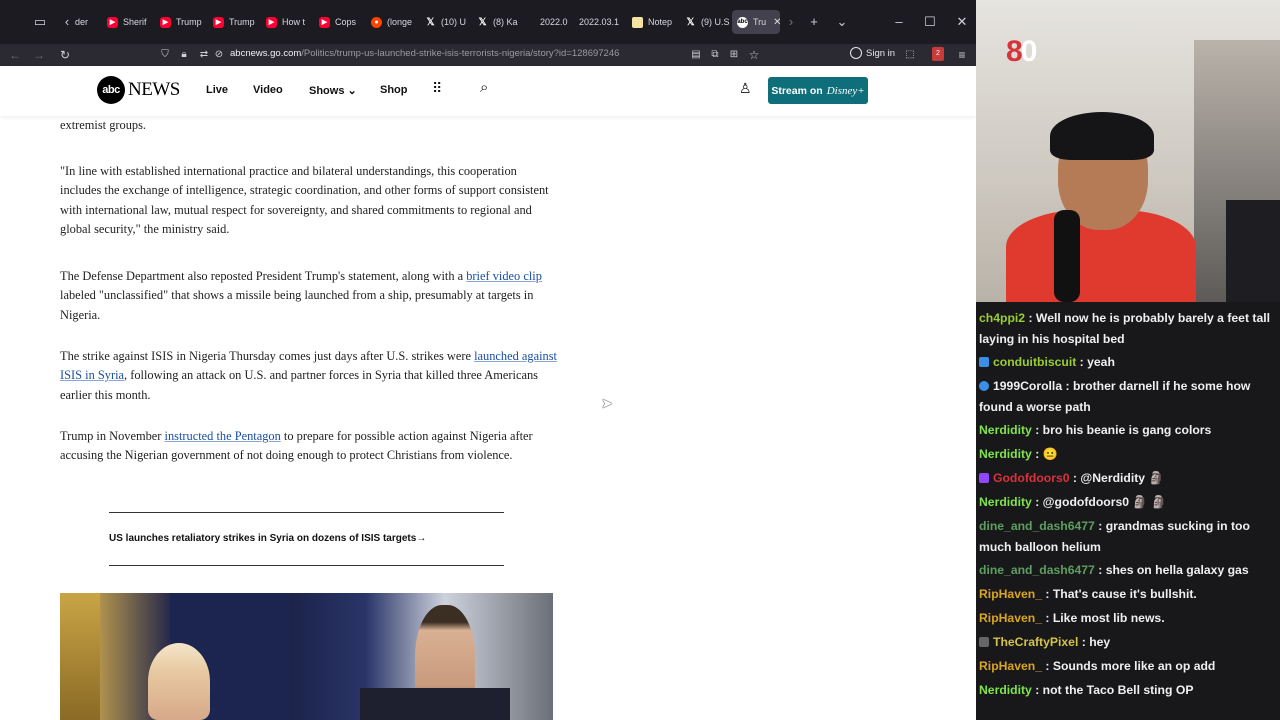 The height and width of the screenshot is (720, 1280). Describe the element at coordinates (842, 22) in the screenshot. I see `tab-list-chevron-icon: ⌄` at that location.